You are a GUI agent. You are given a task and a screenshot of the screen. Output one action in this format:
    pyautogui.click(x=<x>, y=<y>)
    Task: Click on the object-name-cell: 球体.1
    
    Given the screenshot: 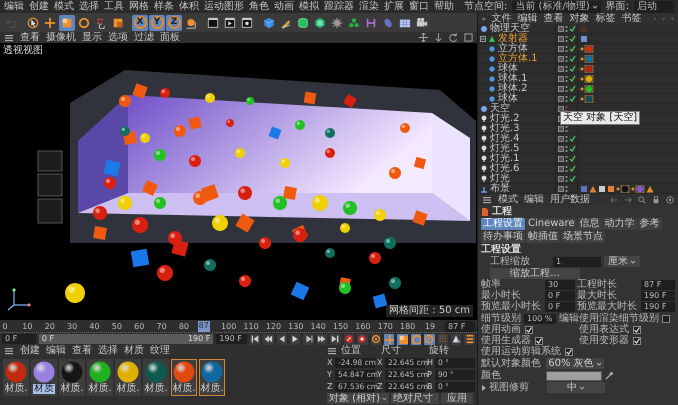 What is the action you would take?
    pyautogui.click(x=517, y=79)
    